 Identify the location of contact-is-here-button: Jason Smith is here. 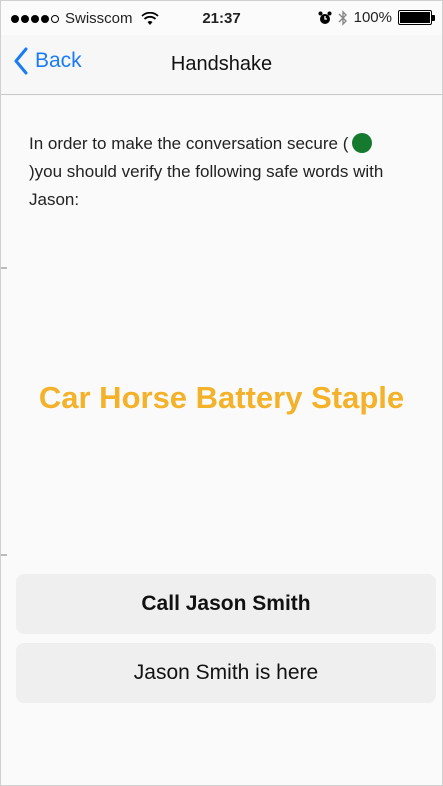
(226, 673).